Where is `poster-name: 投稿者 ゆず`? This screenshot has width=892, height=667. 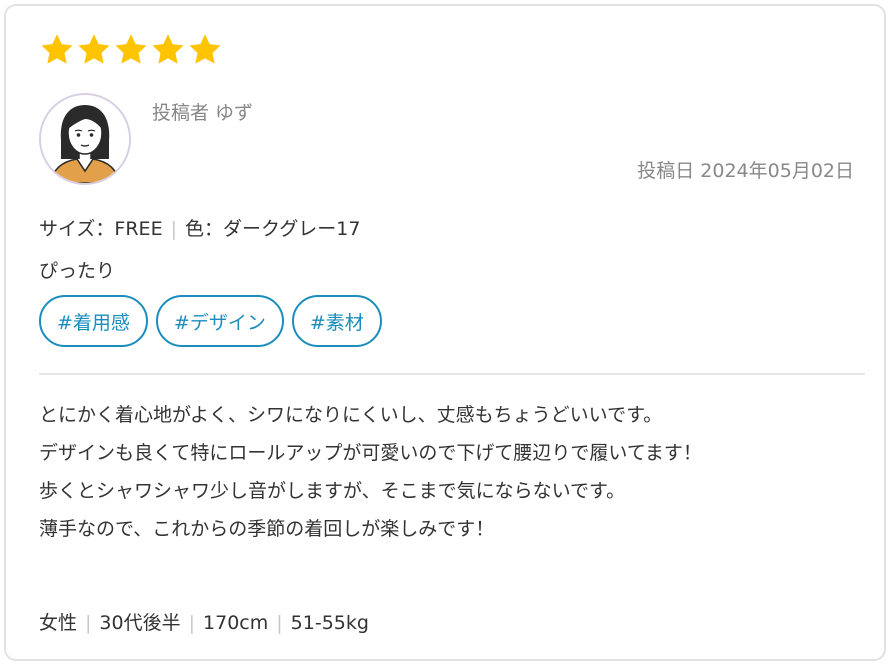 poster-name: 投稿者 ゆず is located at coordinates (203, 113).